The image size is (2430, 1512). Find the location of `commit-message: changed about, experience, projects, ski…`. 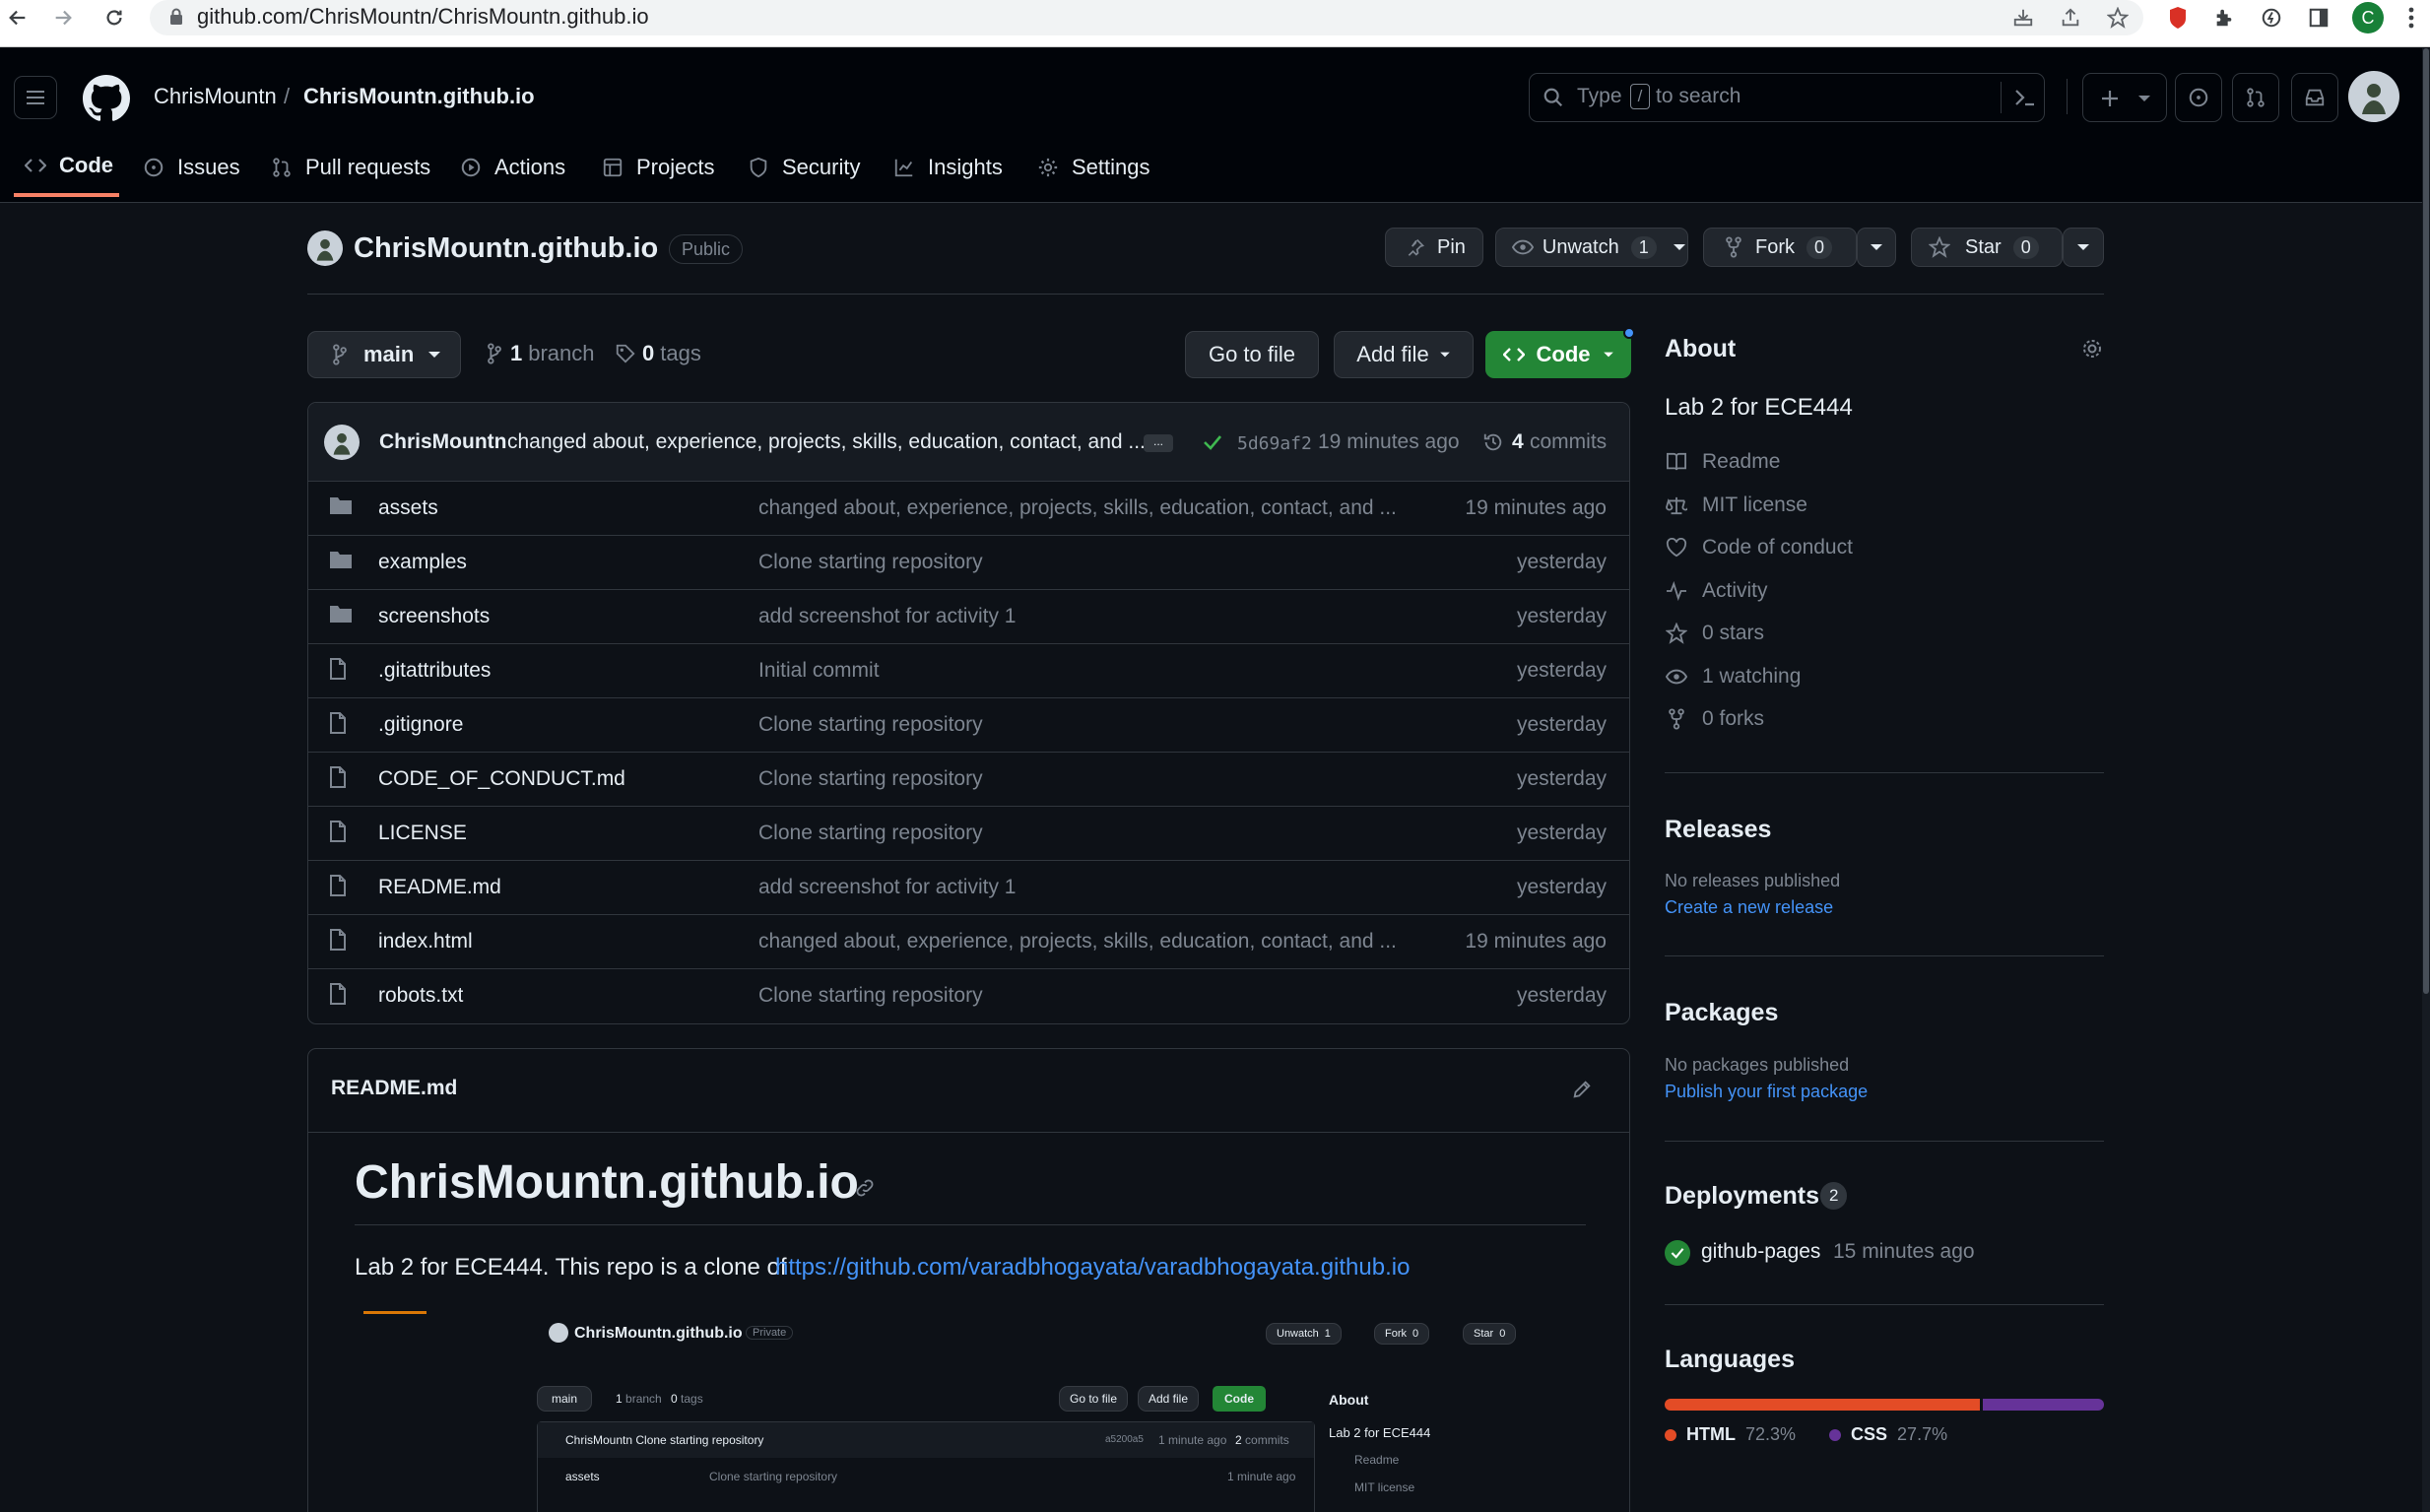

commit-message: changed about, experience, projects, ski… is located at coordinates (826, 442).